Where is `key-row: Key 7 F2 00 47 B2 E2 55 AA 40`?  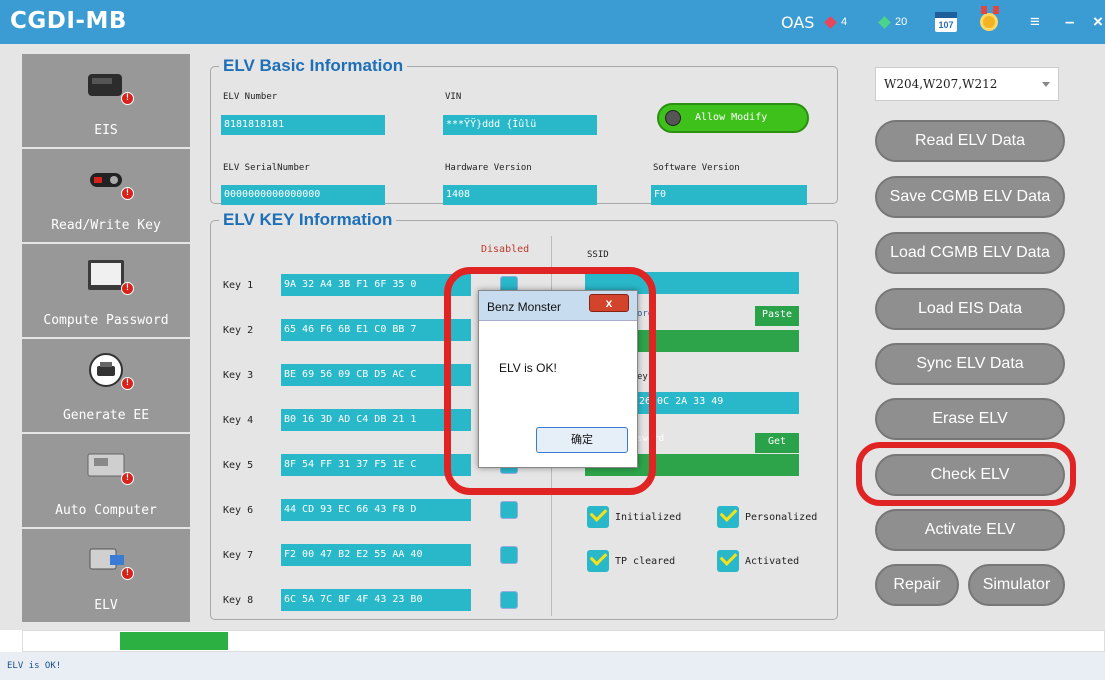 key-row: Key 7 F2 00 47 B2 E2 55 AA 40 is located at coordinates (376, 555).